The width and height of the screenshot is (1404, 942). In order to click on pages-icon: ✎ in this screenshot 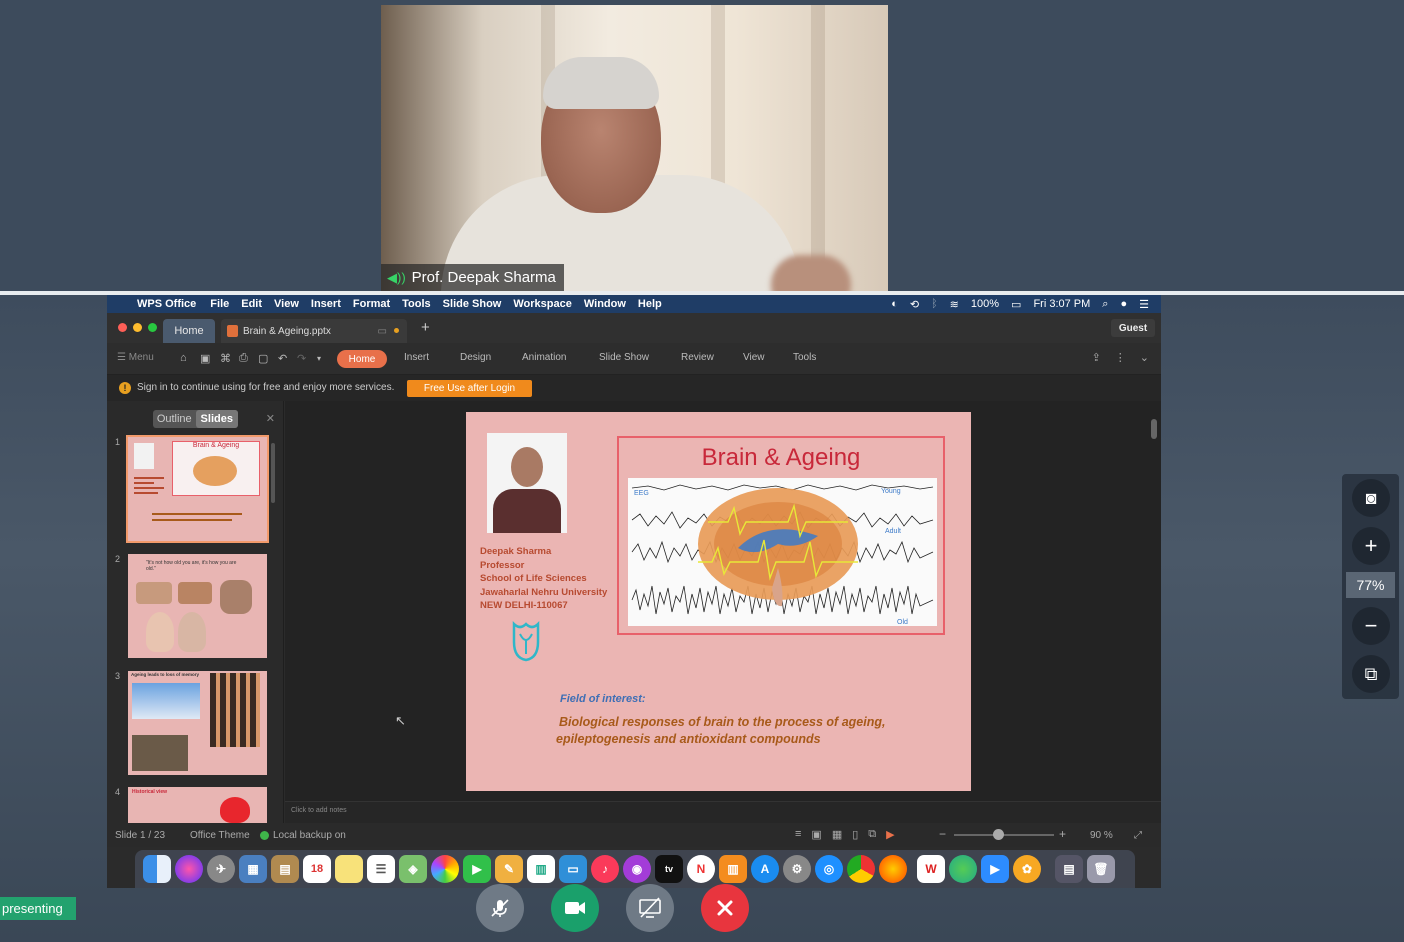, I will do `click(509, 869)`.